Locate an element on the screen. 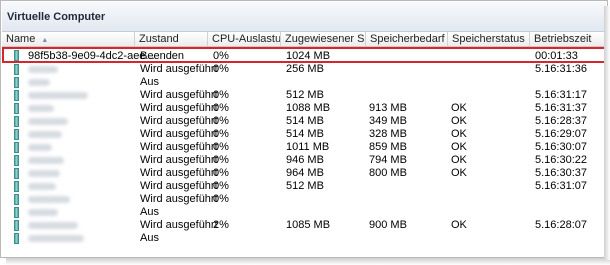  vm-assigned-memory: 1024 MB is located at coordinates (308, 56).